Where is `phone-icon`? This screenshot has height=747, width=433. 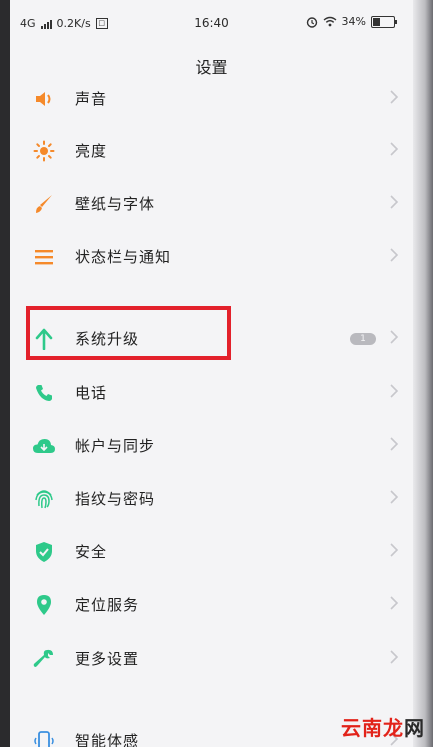 phone-icon is located at coordinates (44, 393).